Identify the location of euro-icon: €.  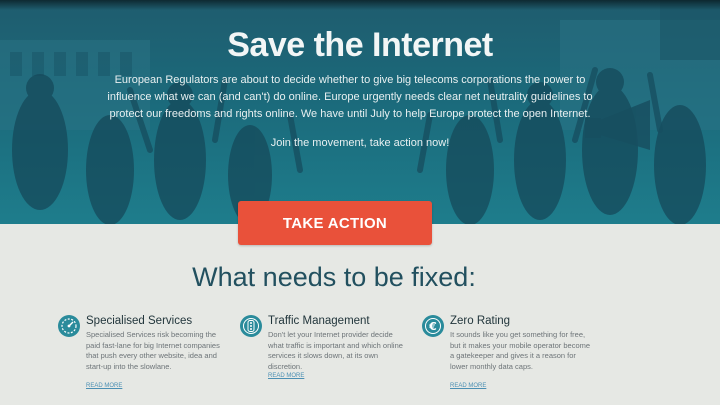
(433, 326).